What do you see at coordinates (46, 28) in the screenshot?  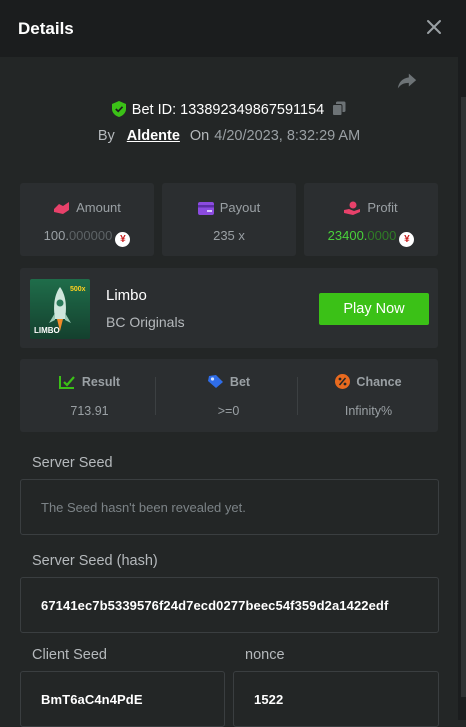 I see `dialog-title: Details` at bounding box center [46, 28].